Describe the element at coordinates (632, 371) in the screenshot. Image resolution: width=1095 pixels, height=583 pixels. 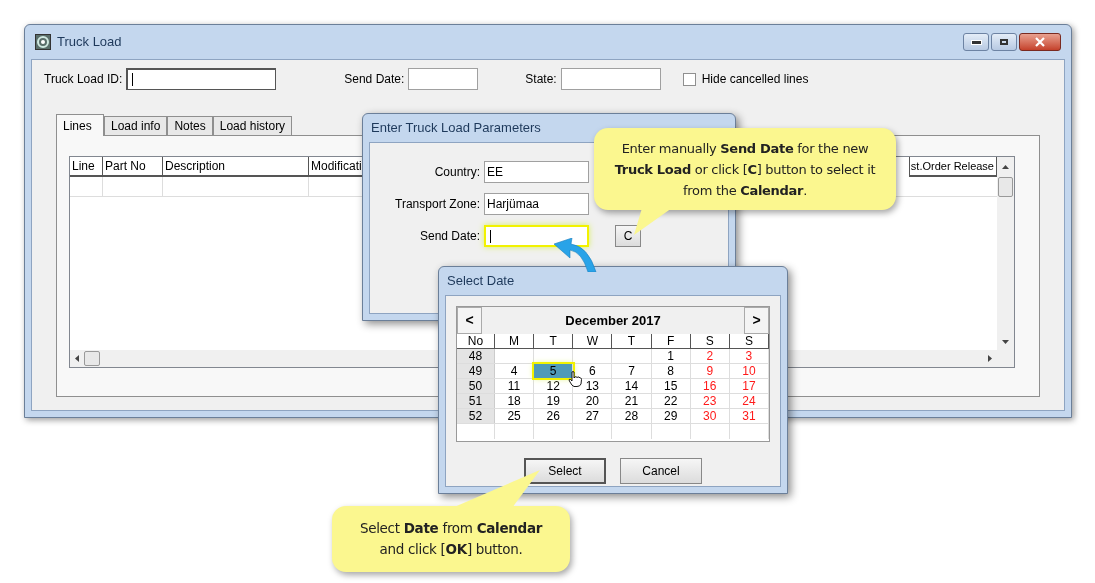
I see `day-cell: 7` at that location.